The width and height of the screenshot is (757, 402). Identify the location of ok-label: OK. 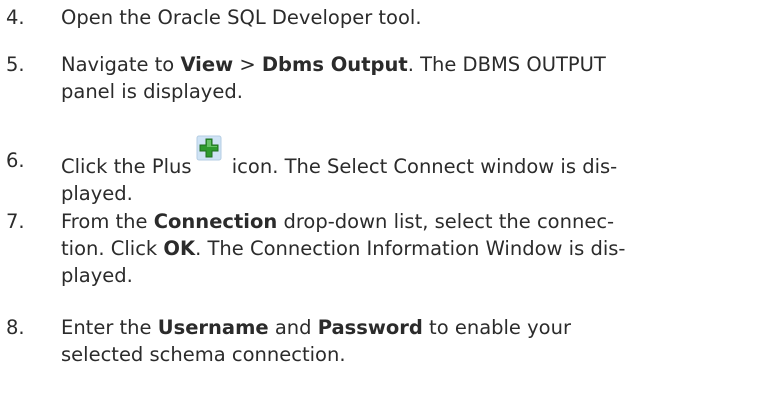
(179, 248).